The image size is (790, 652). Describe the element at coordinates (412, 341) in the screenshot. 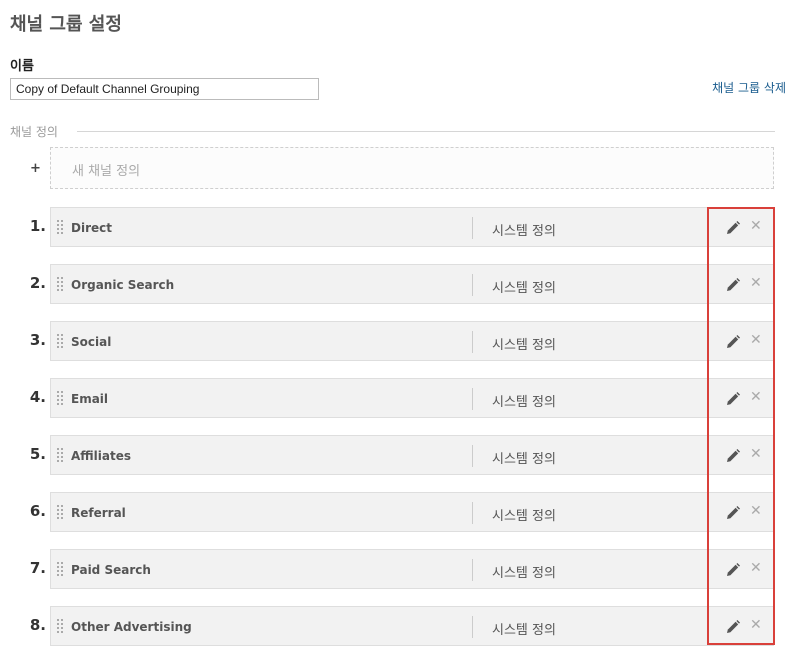

I see `channel-row: Social 시스템 정의 ✕` at that location.